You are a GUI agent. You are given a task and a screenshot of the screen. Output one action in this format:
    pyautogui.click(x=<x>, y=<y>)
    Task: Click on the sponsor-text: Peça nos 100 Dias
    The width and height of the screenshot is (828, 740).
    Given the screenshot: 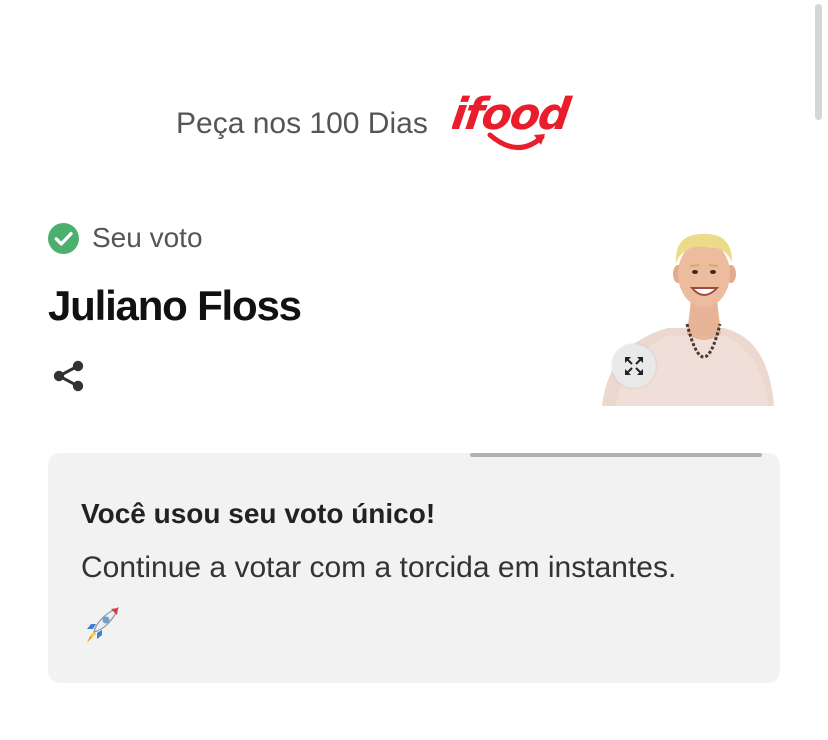 What is the action you would take?
    pyautogui.click(x=302, y=123)
    